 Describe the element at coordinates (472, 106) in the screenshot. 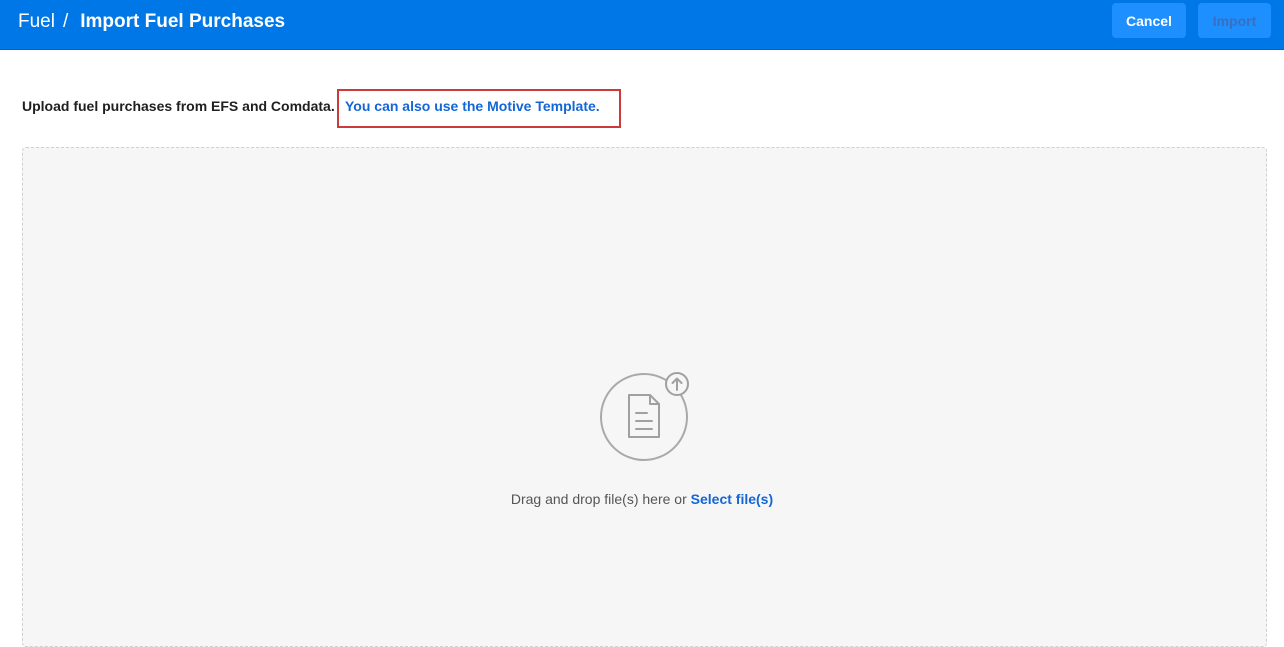

I see `motive-template-link: You can also use the Motive Template.` at that location.